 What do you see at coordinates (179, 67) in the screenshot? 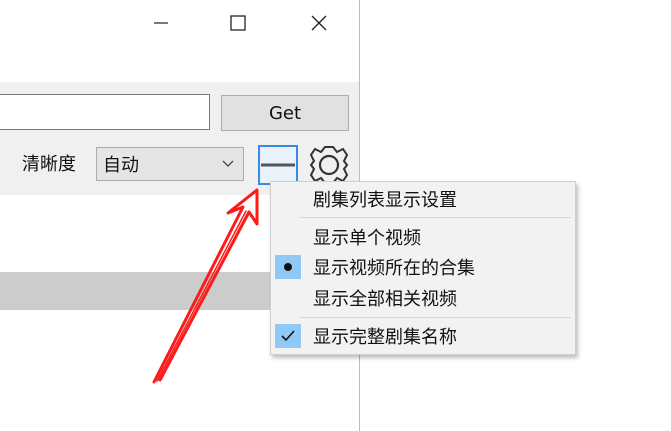
I see `header-strip` at bounding box center [179, 67].